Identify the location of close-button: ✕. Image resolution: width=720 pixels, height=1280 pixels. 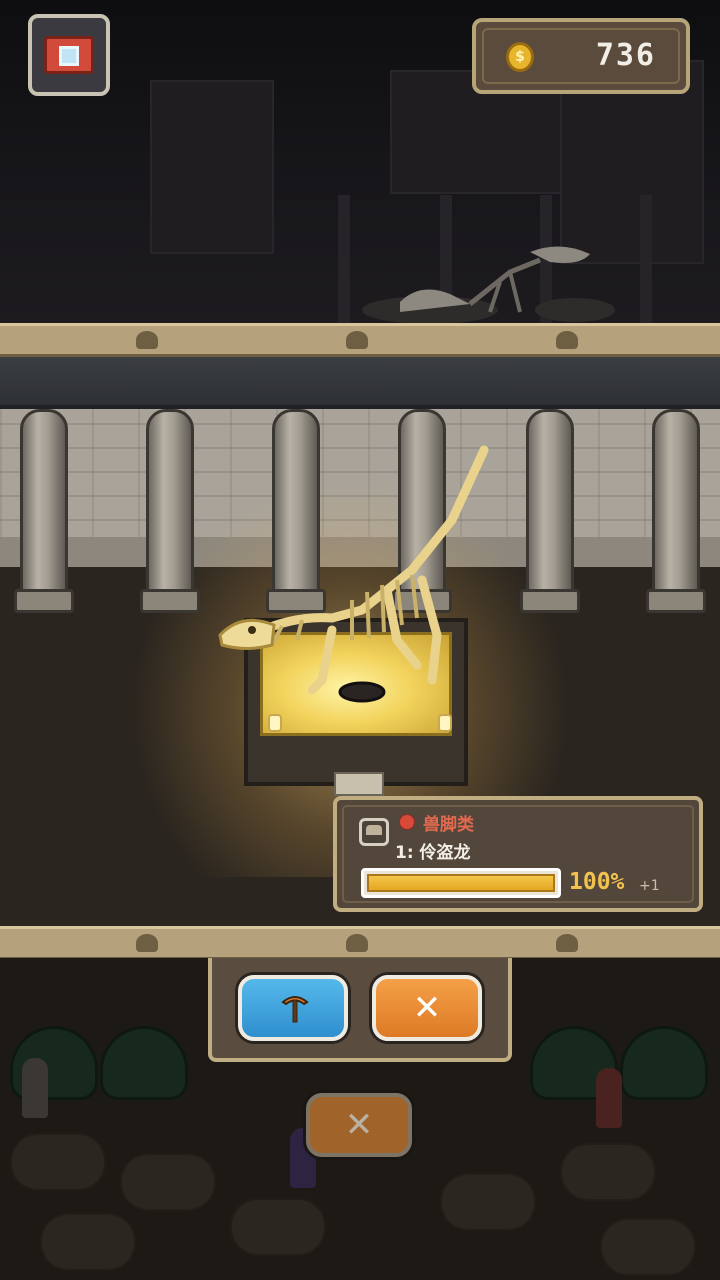
(427, 1008).